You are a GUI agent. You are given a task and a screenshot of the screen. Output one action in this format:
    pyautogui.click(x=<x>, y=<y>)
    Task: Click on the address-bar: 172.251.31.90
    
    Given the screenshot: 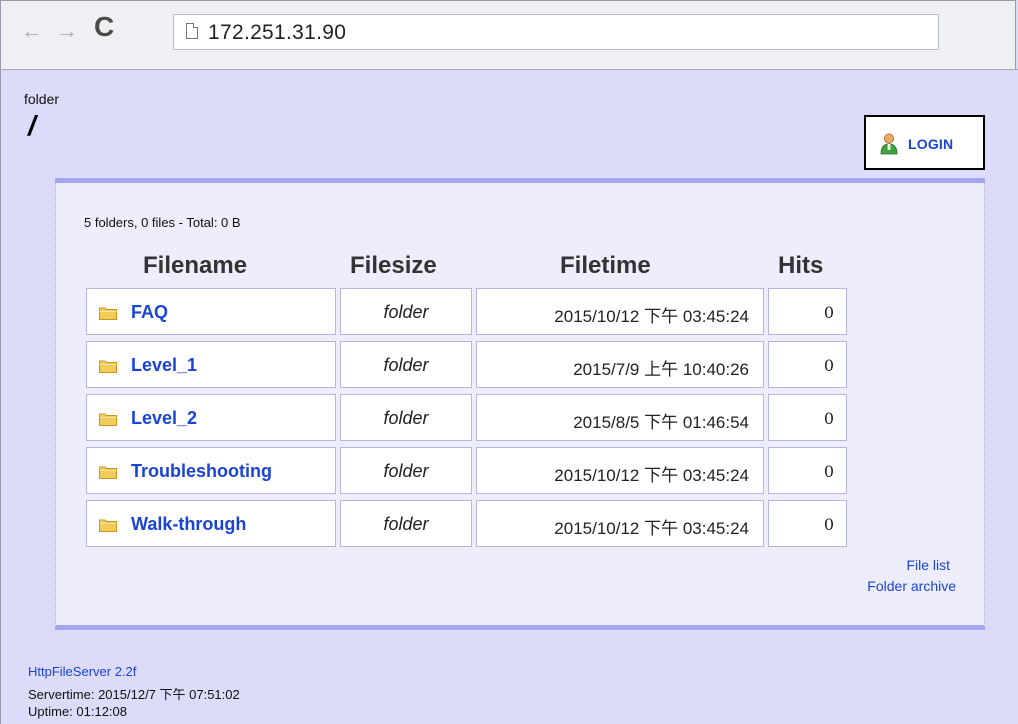 What is the action you would take?
    pyautogui.click(x=556, y=32)
    